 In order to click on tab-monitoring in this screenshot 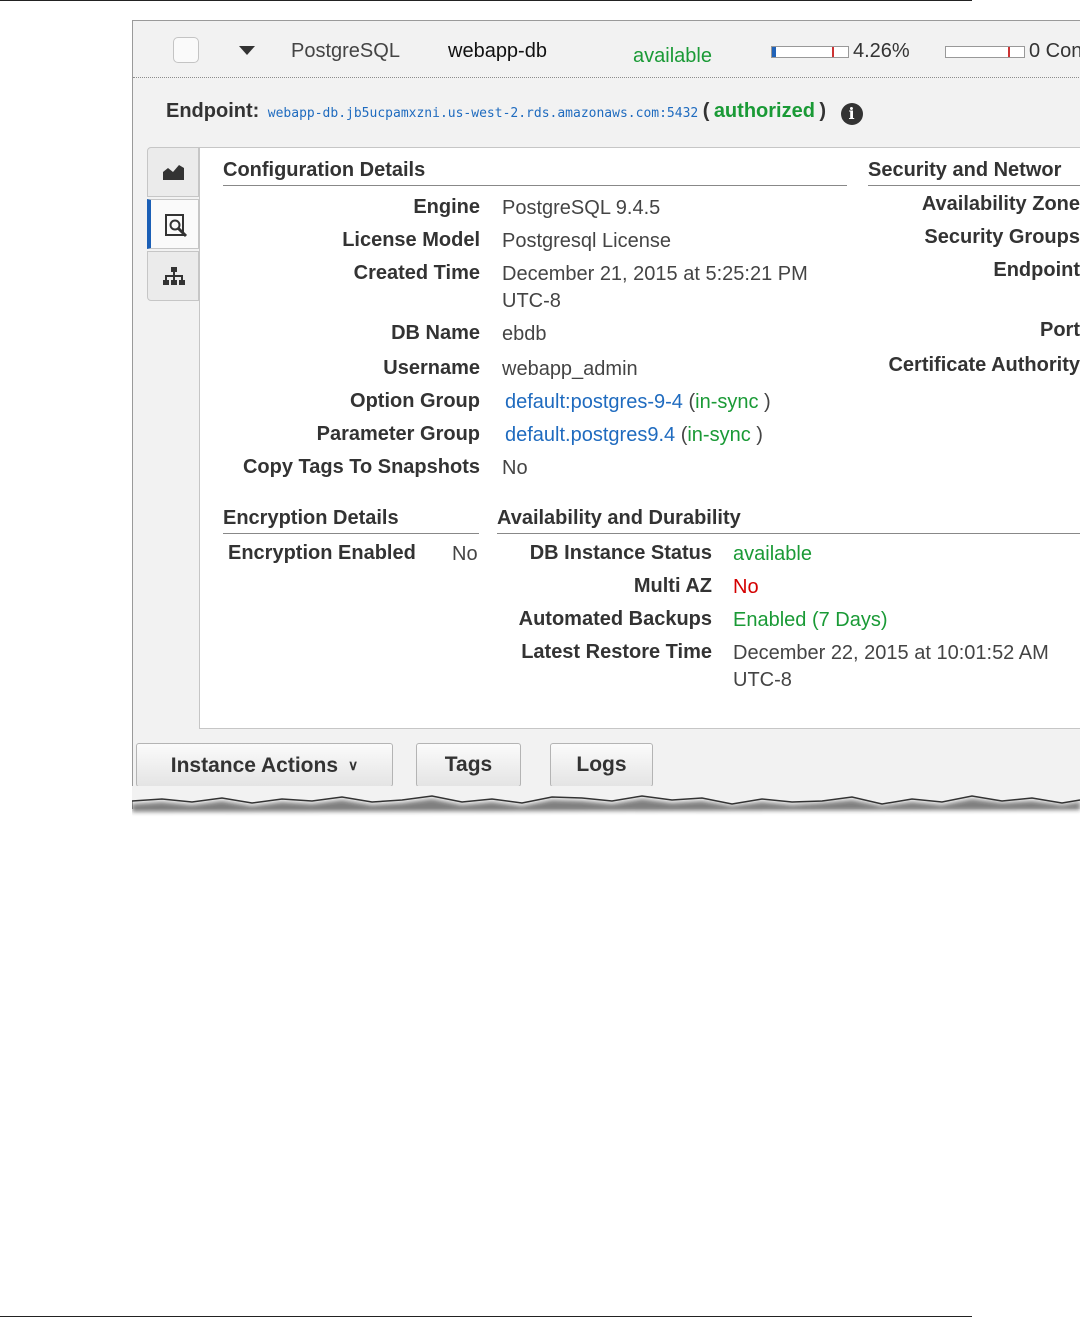, I will do `click(173, 172)`.